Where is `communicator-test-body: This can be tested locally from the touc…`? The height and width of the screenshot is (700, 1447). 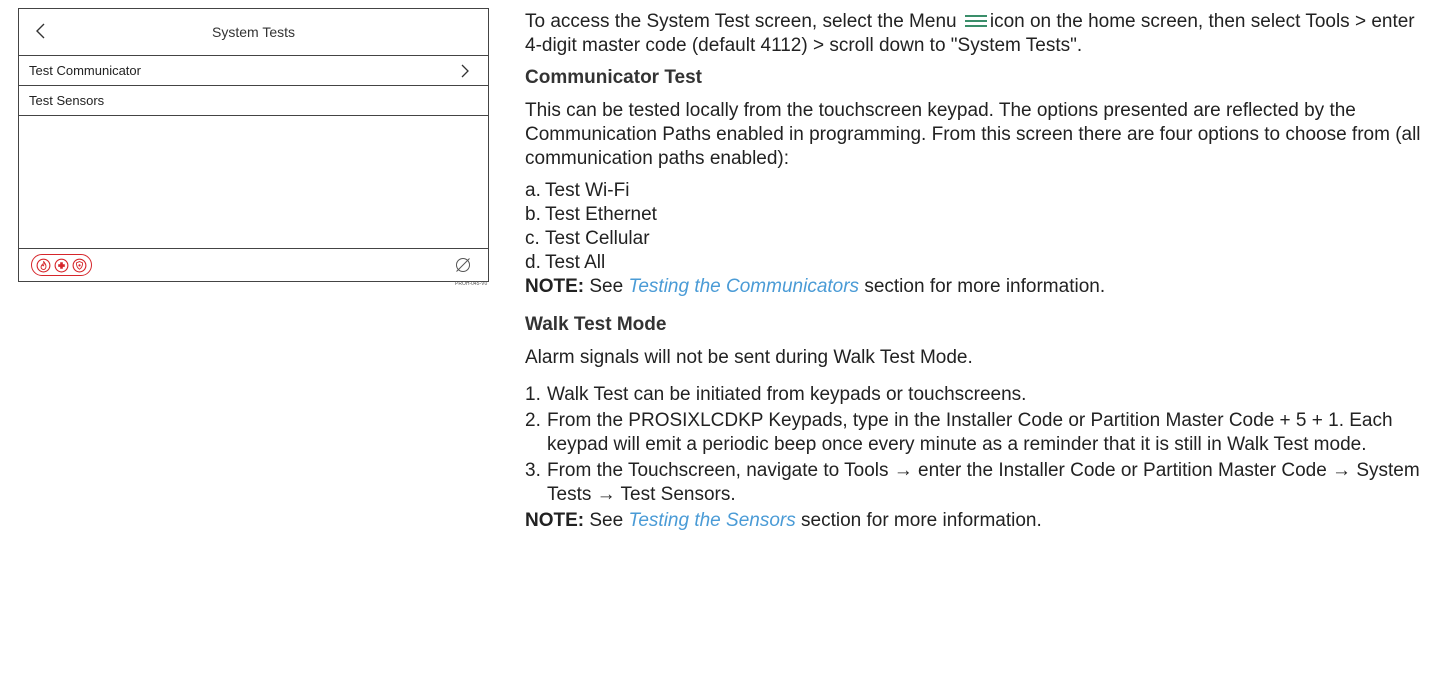
communicator-test-body: This can be tested locally from the touc… is located at coordinates (973, 134).